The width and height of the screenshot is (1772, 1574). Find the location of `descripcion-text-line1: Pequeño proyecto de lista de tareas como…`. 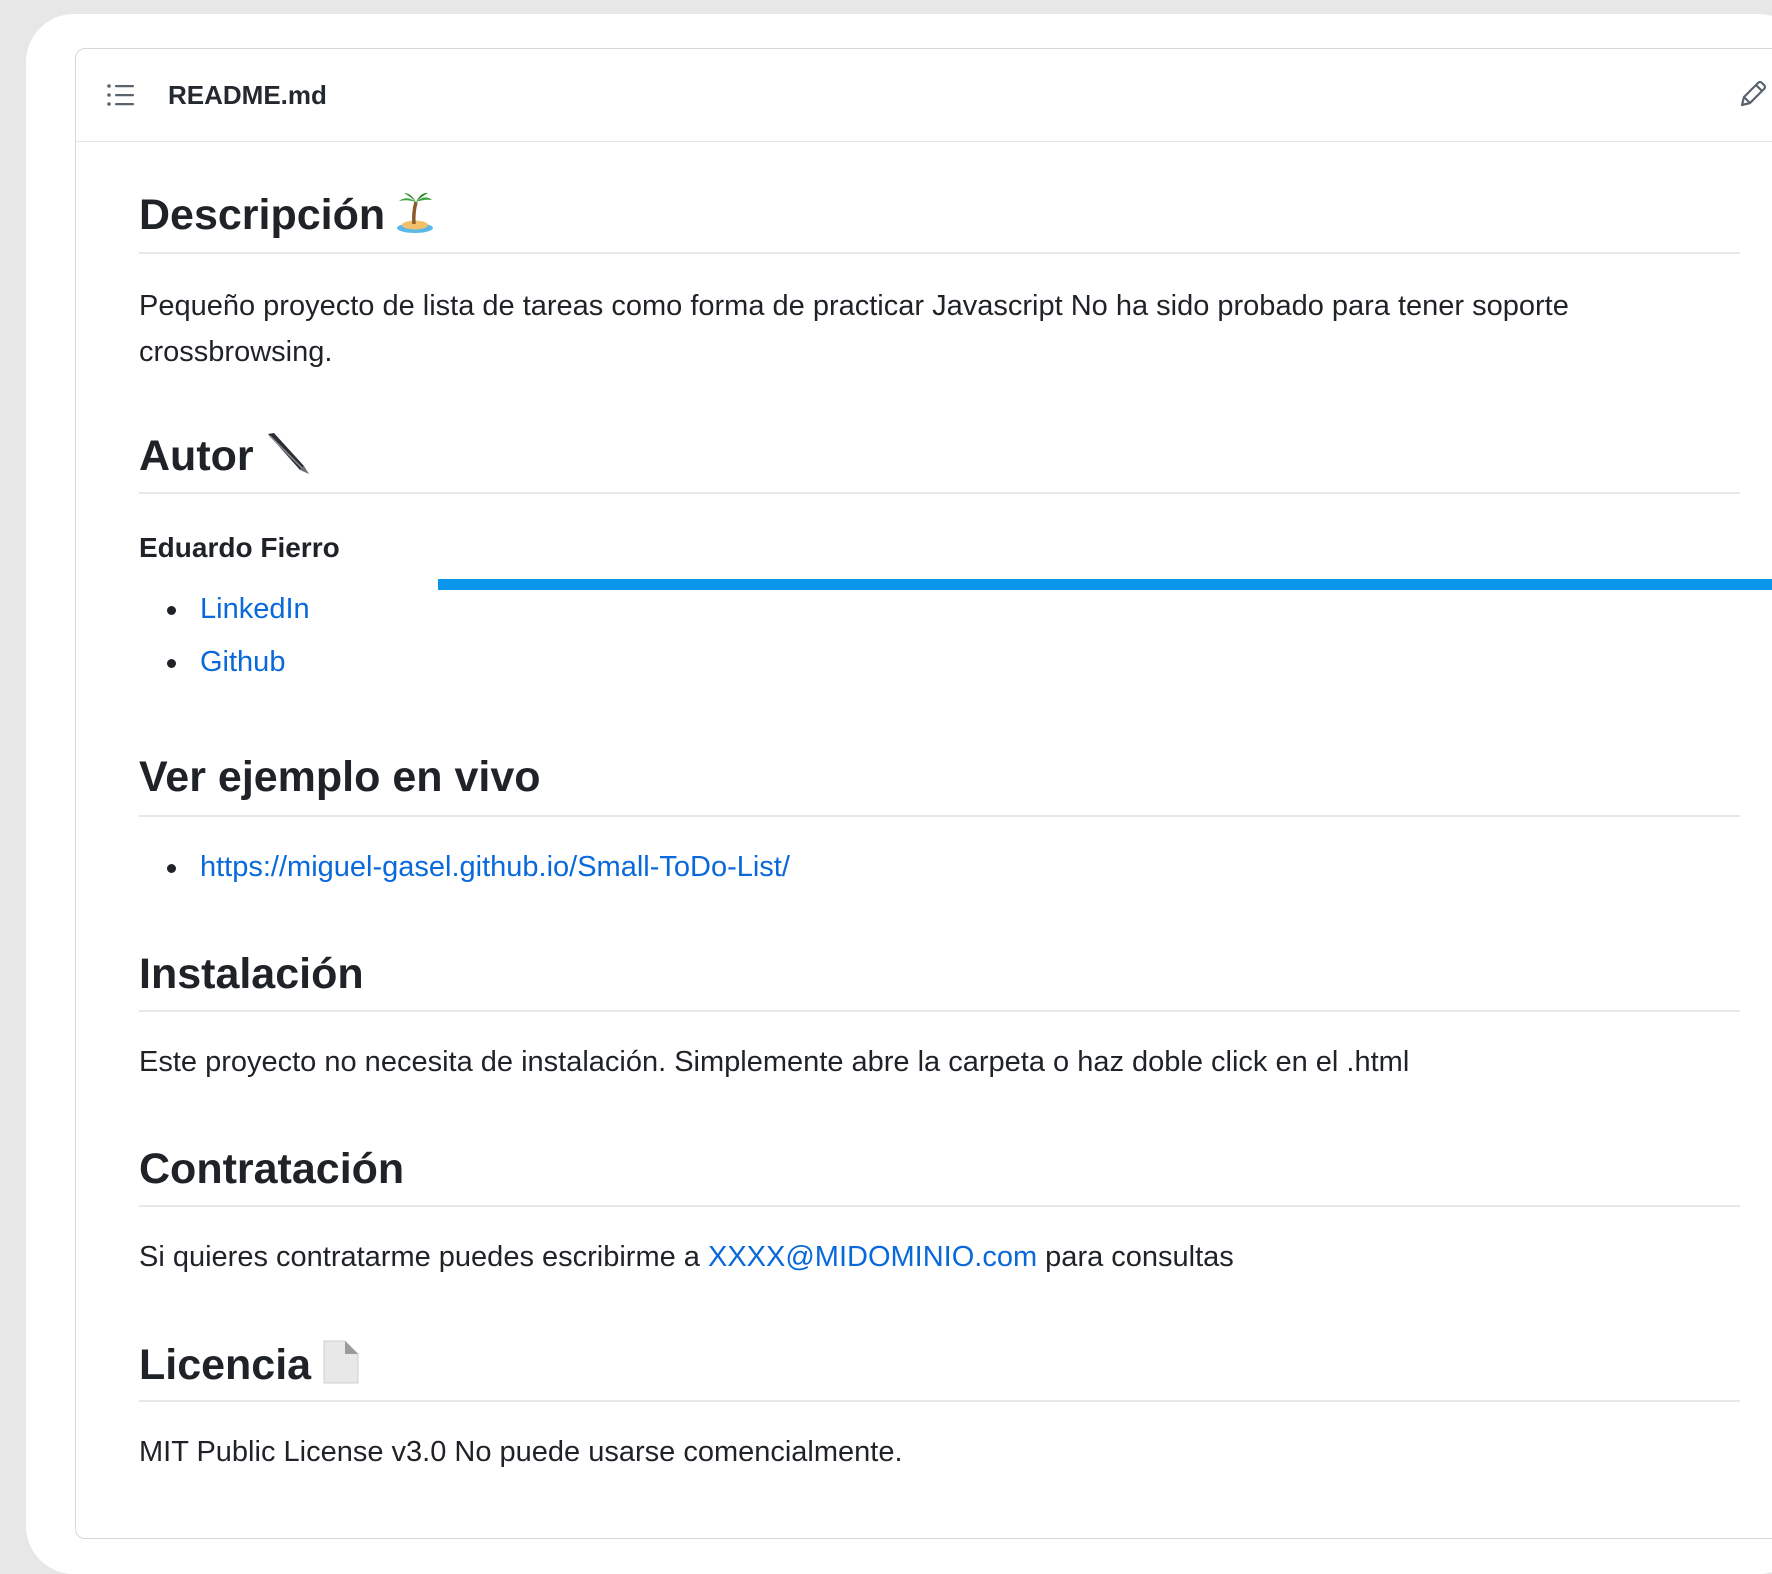

descripcion-text-line1: Pequeño proyecto de lista de tareas como… is located at coordinates (854, 306).